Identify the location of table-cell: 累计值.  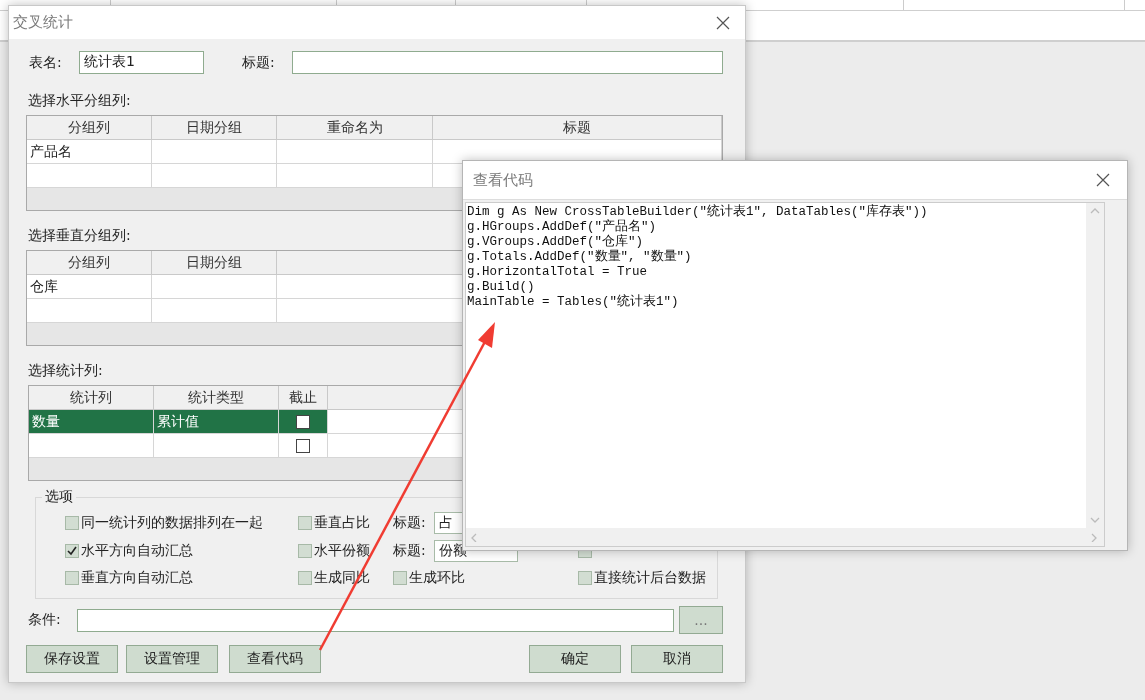
(216, 422).